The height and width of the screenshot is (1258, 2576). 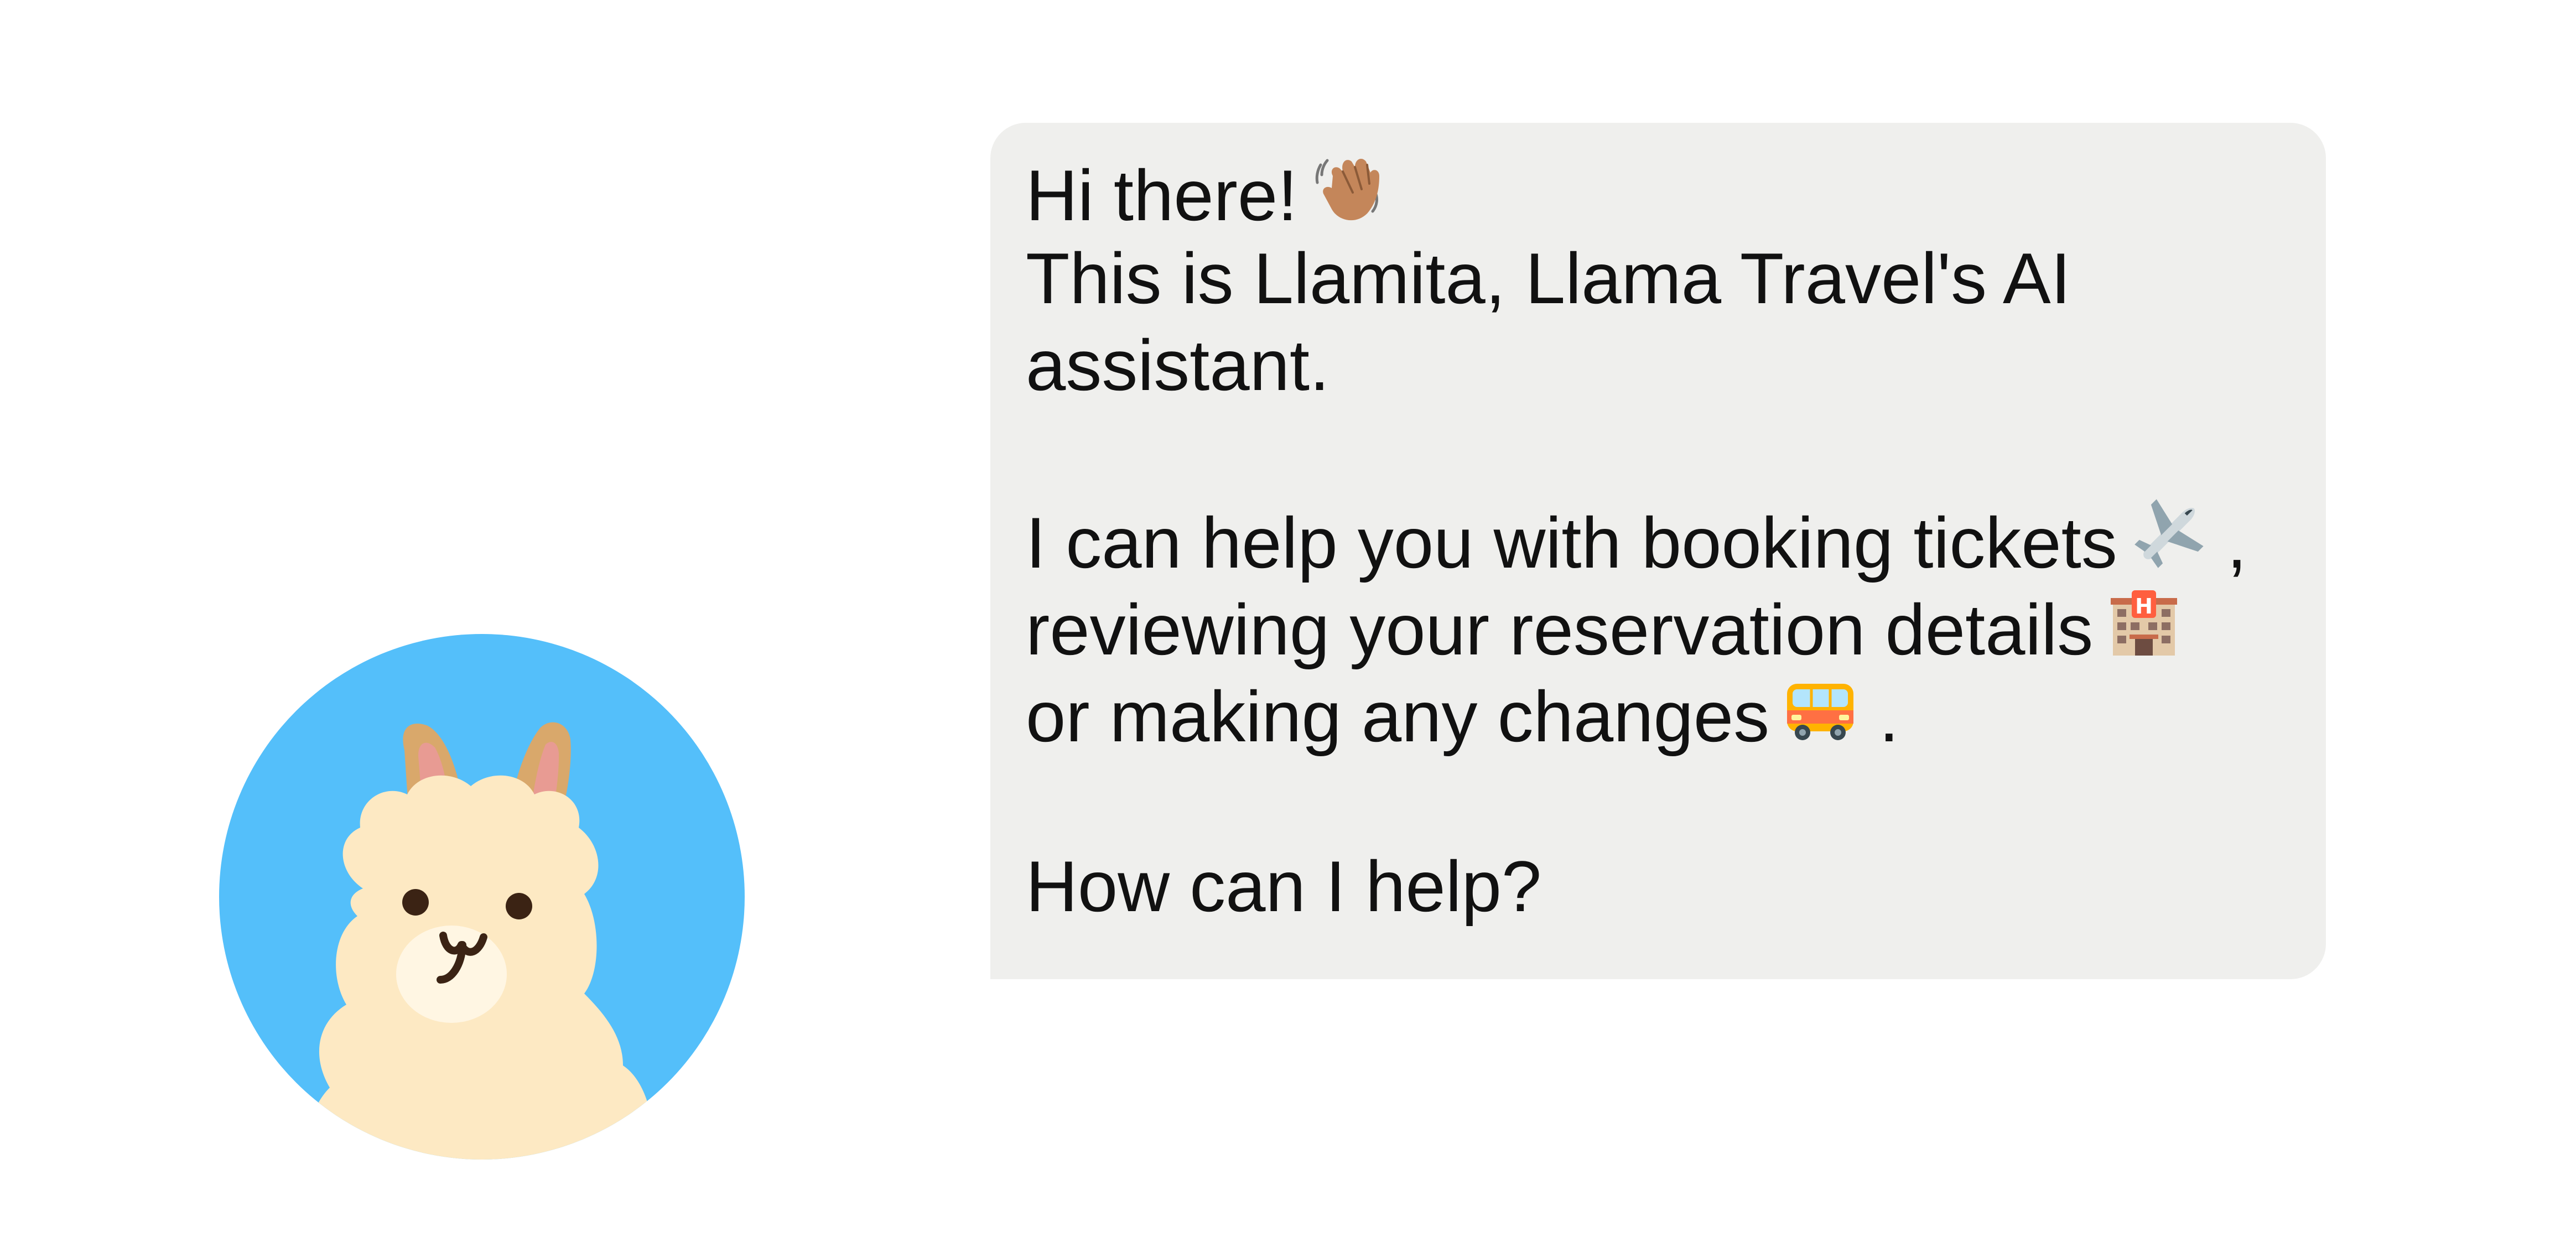 I want to click on assistant-avatar, so click(x=482, y=897).